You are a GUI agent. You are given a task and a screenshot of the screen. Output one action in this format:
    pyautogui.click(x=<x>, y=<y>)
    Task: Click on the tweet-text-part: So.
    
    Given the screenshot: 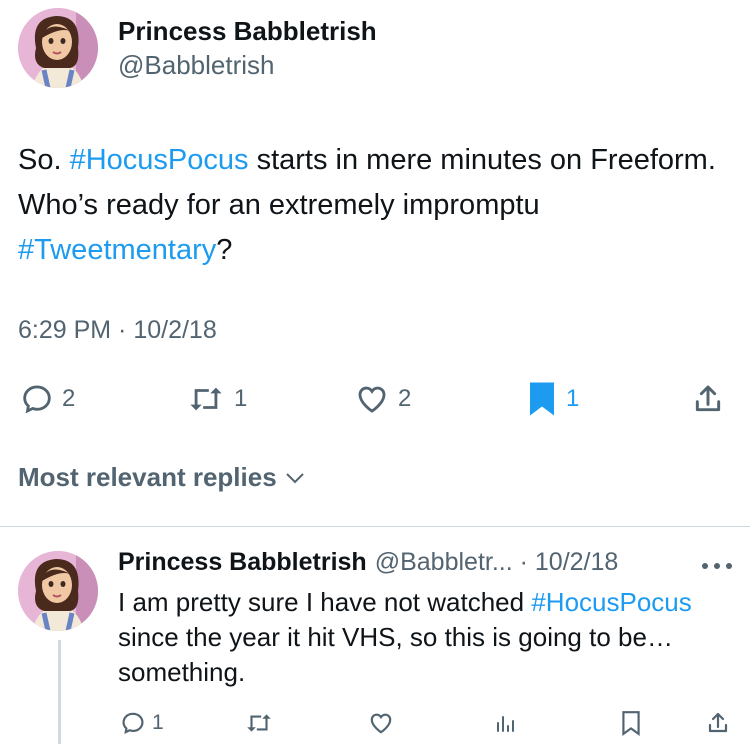 What is the action you would take?
    pyautogui.click(x=44, y=160)
    